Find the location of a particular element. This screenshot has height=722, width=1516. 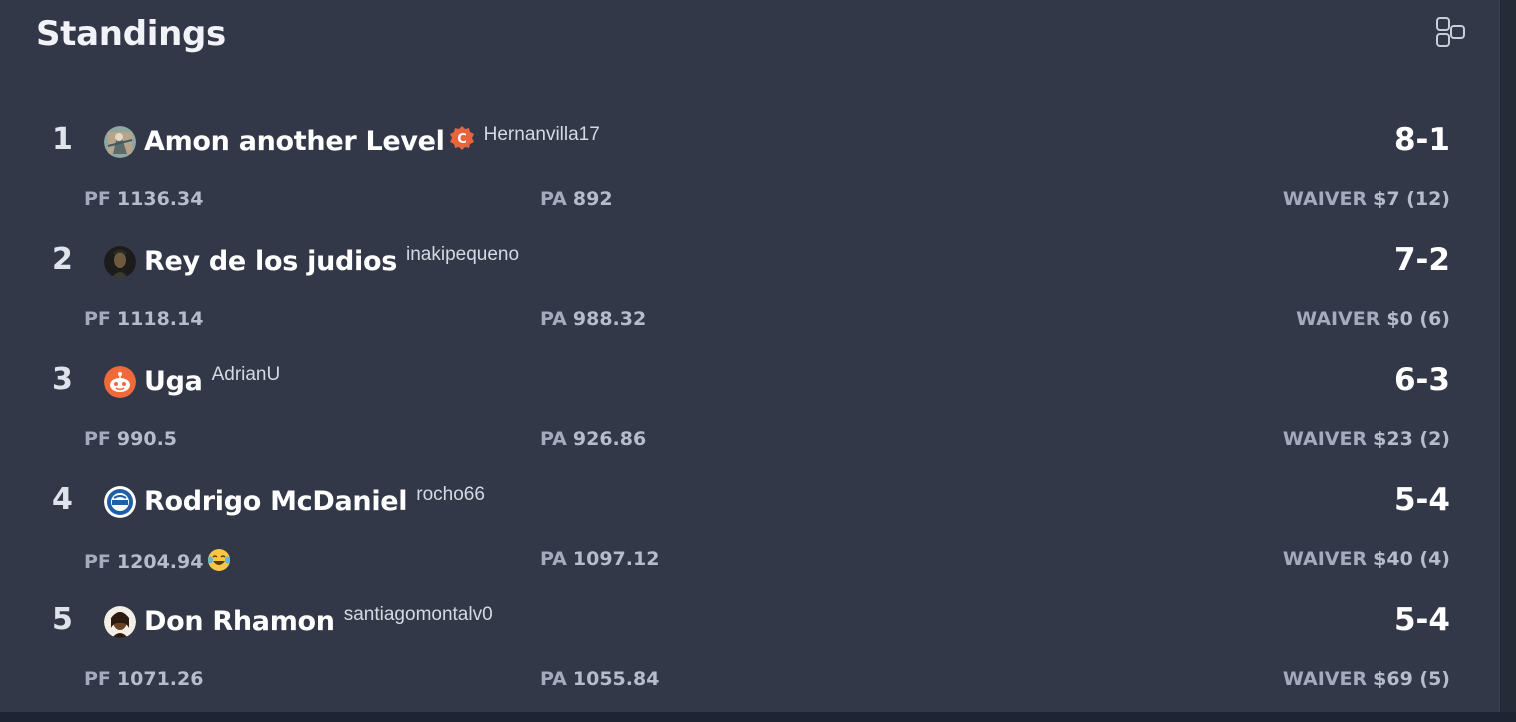

points-for: PF 1136.34 is located at coordinates (143, 199).